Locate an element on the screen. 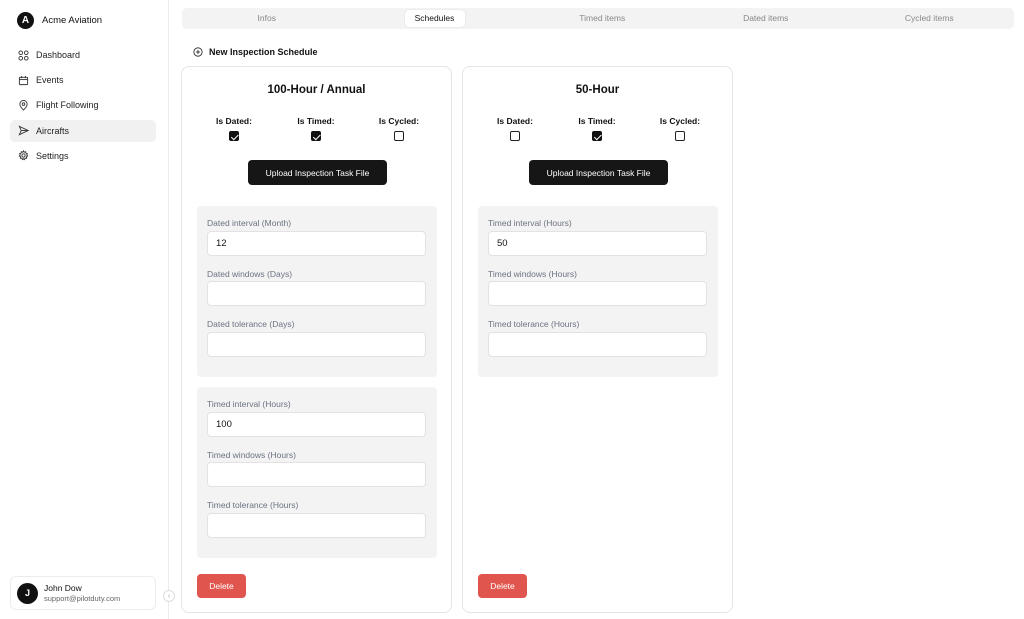 The height and width of the screenshot is (619, 1024). send-icon is located at coordinates (23, 130).